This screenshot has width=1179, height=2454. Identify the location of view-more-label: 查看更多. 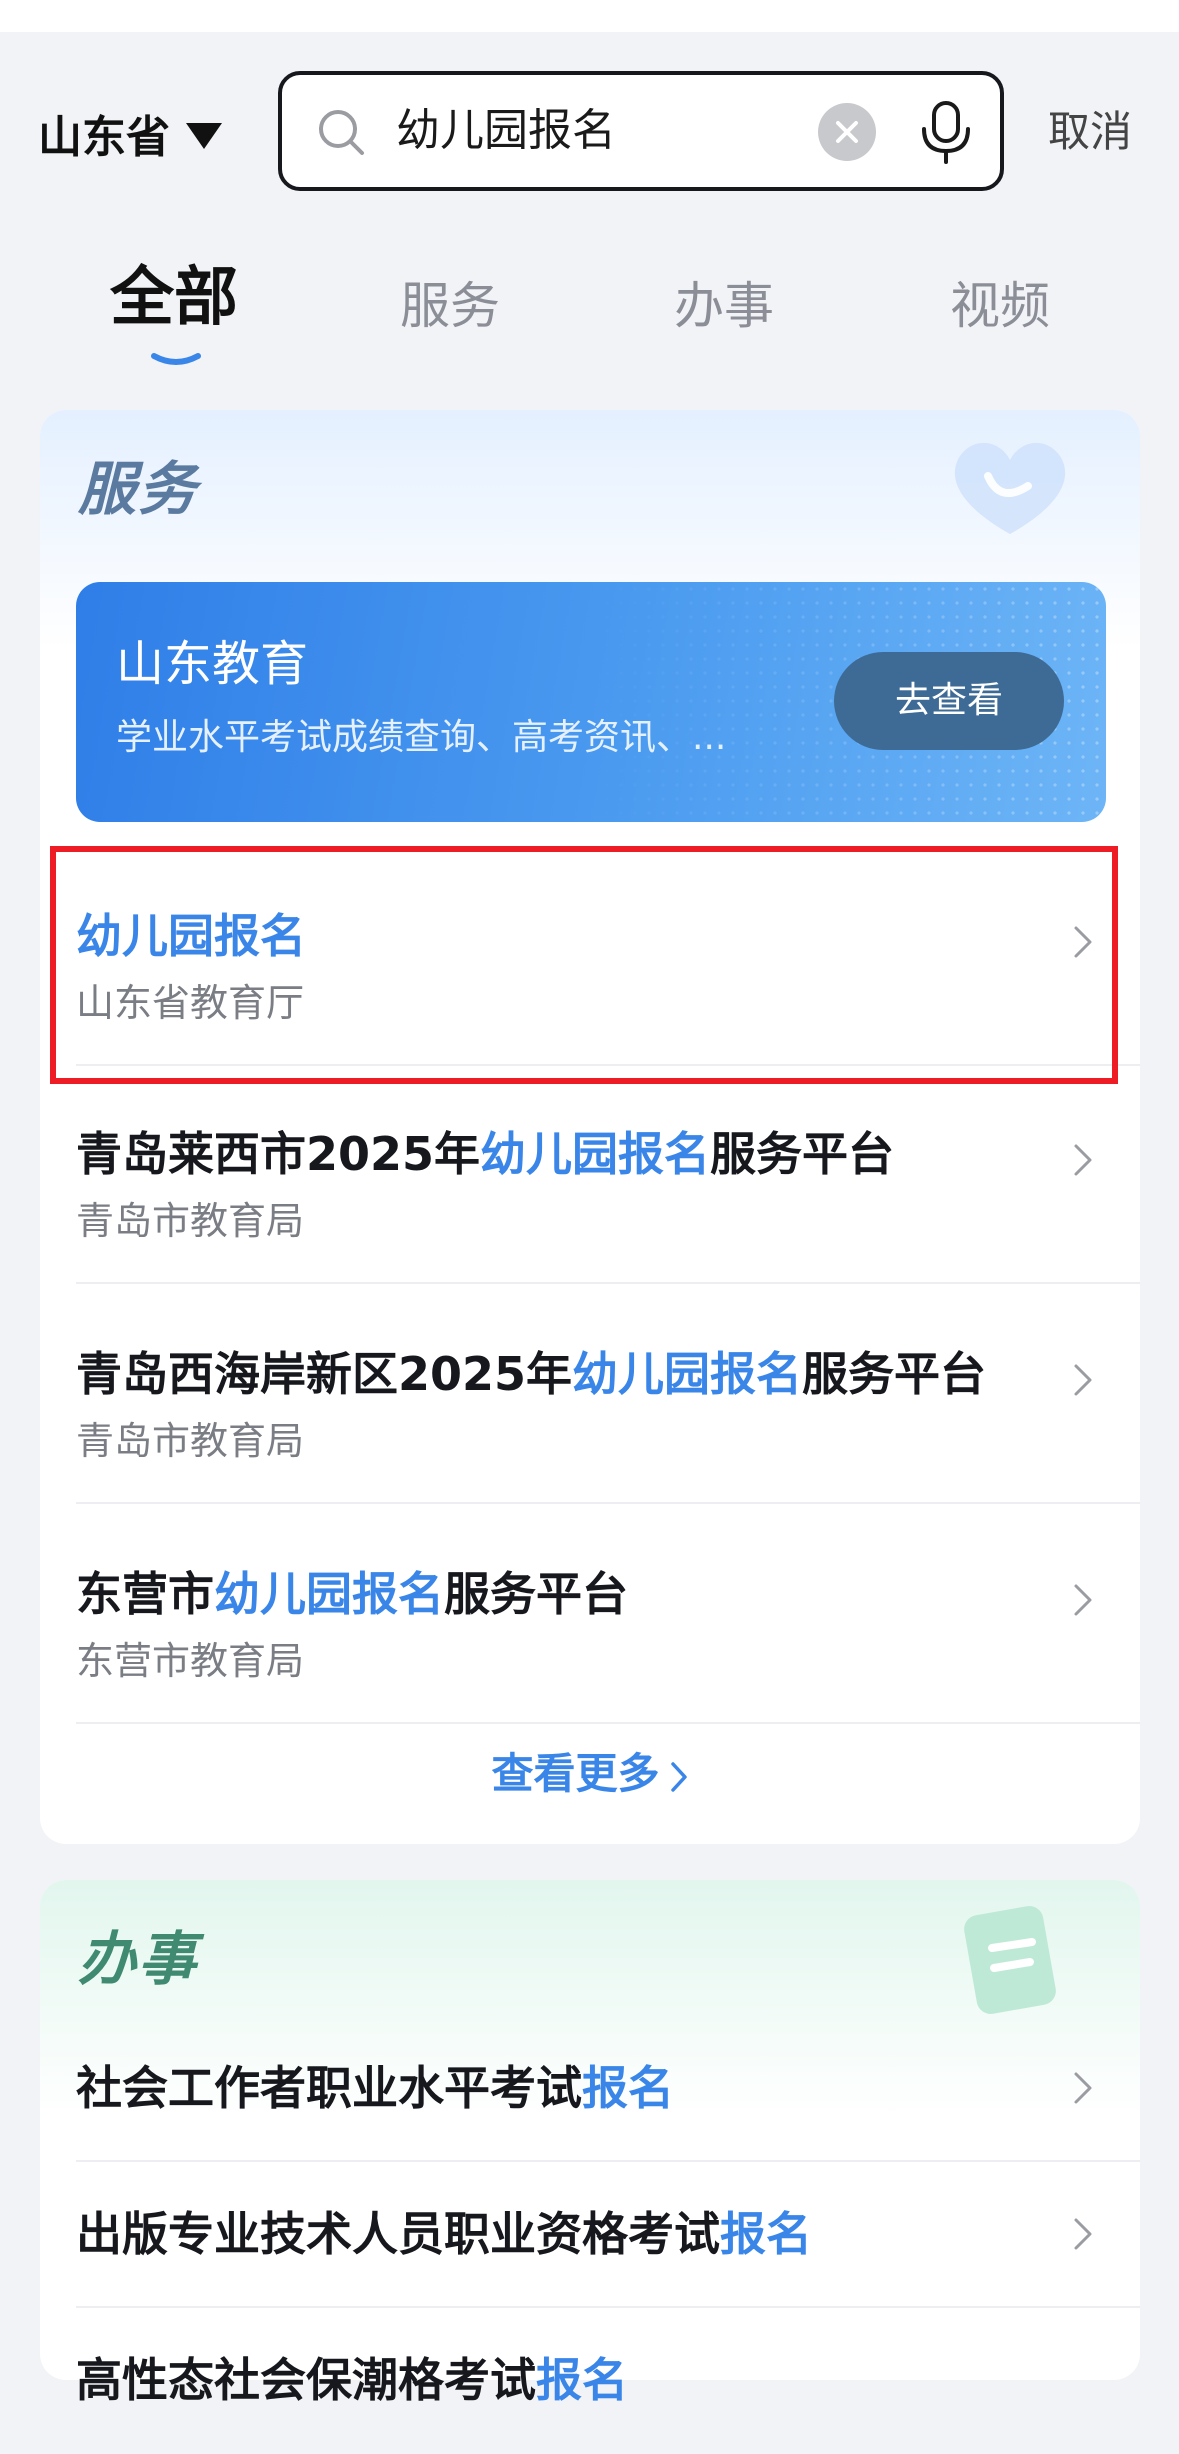
(575, 1773).